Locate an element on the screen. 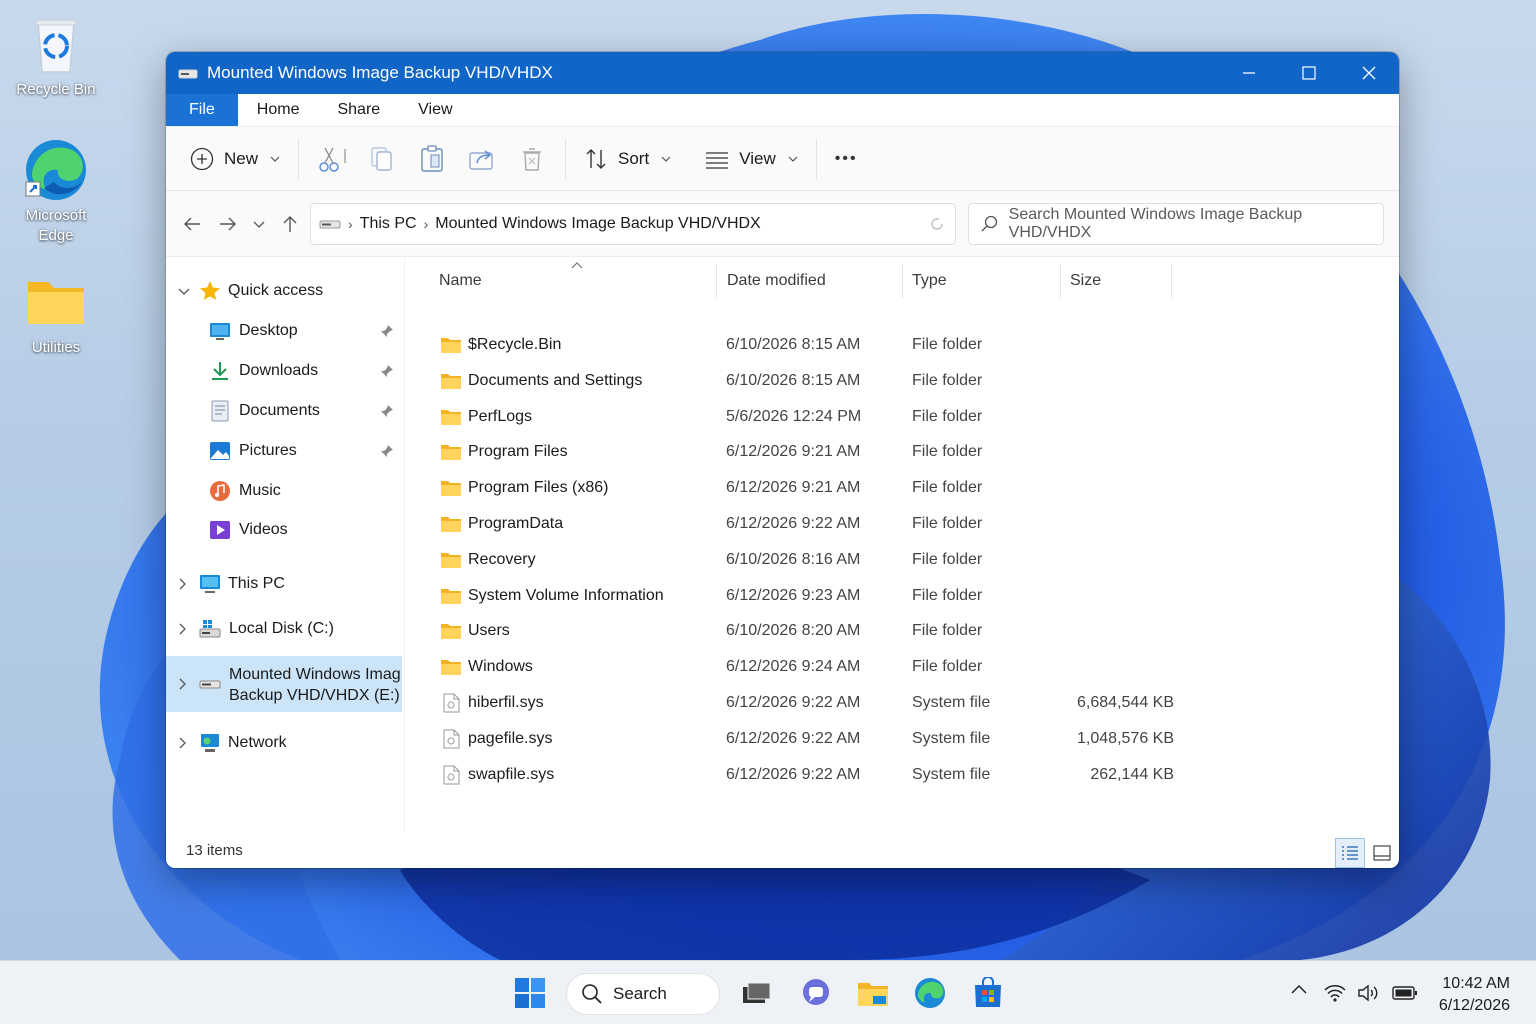  file-row: $Recycle.Bin 6/10/2026 8:15 AM File folder is located at coordinates (804, 346).